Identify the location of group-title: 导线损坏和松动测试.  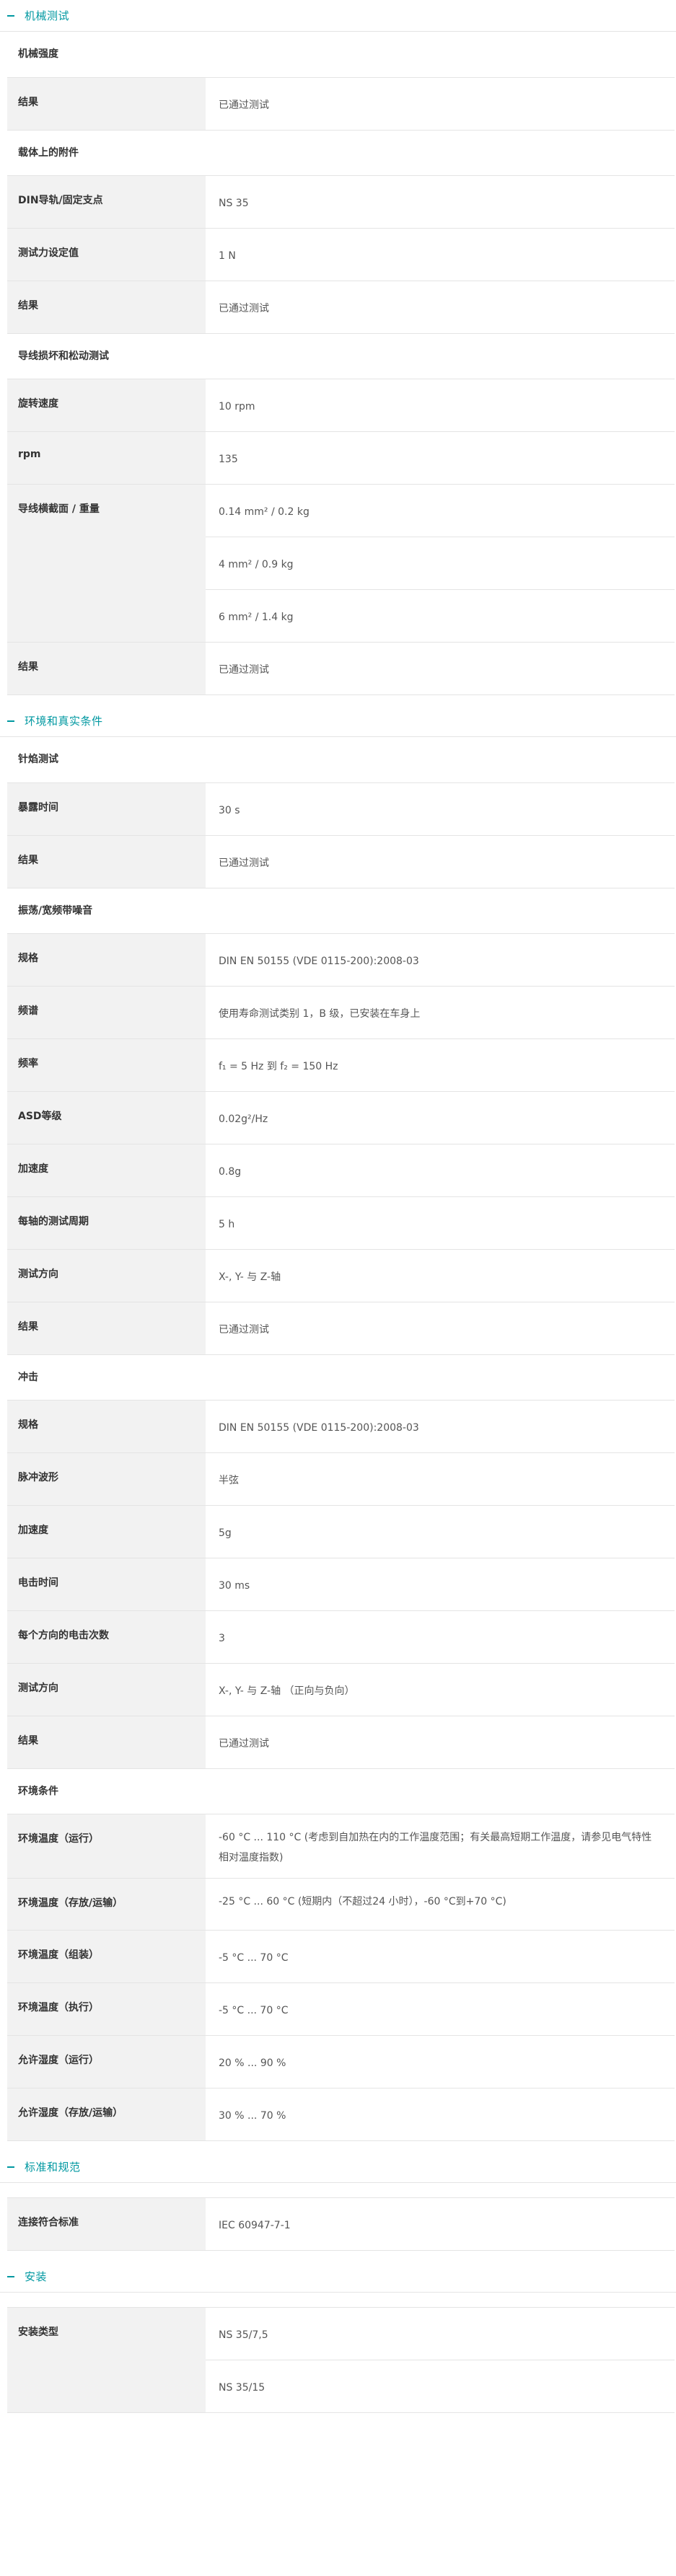
(64, 356).